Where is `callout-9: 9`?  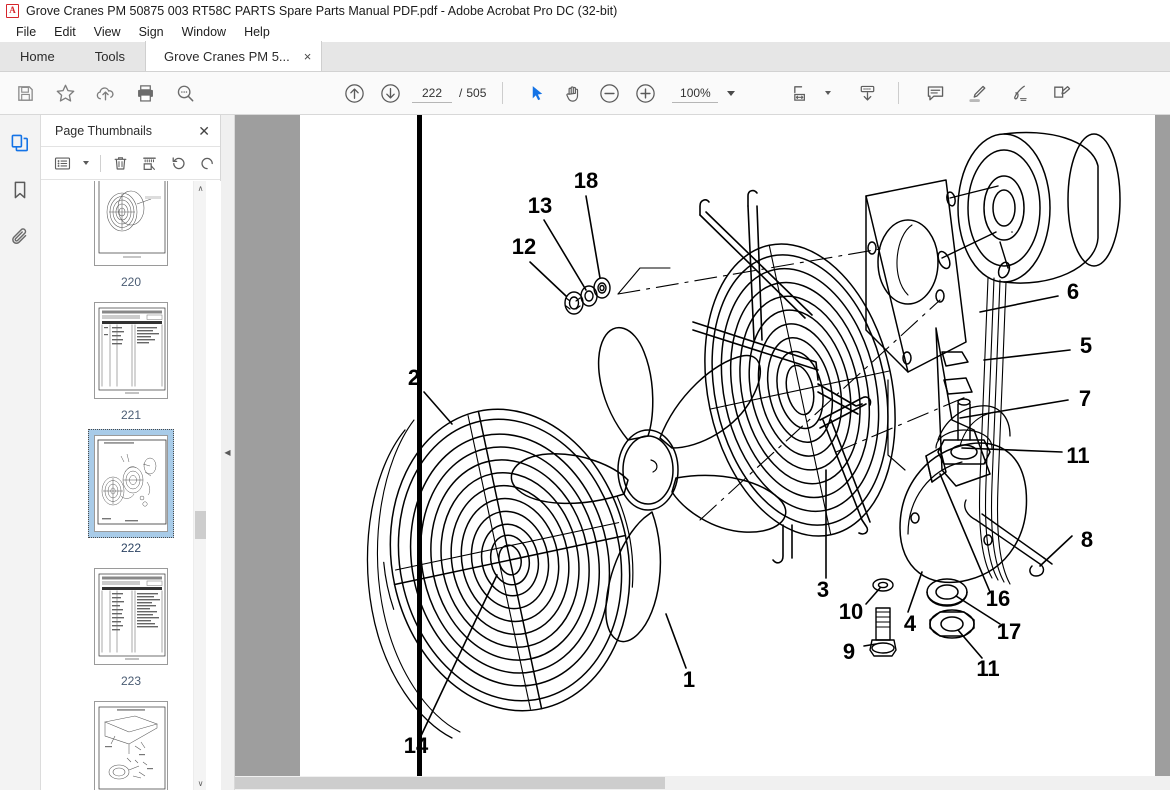
callout-9: 9 is located at coordinates (849, 651).